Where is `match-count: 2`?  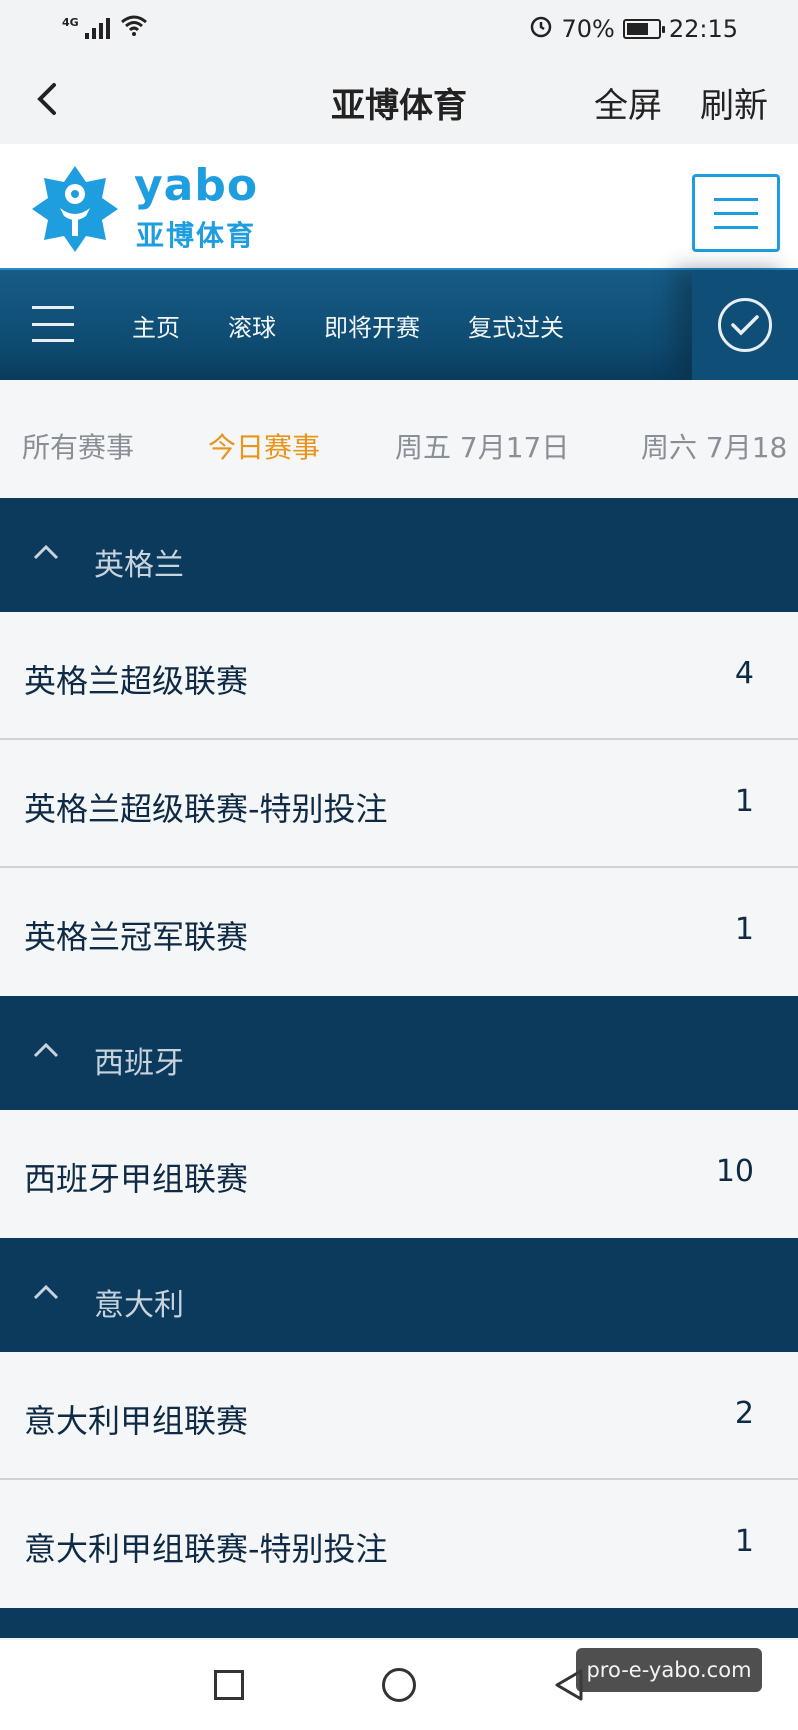 match-count: 2 is located at coordinates (744, 1413).